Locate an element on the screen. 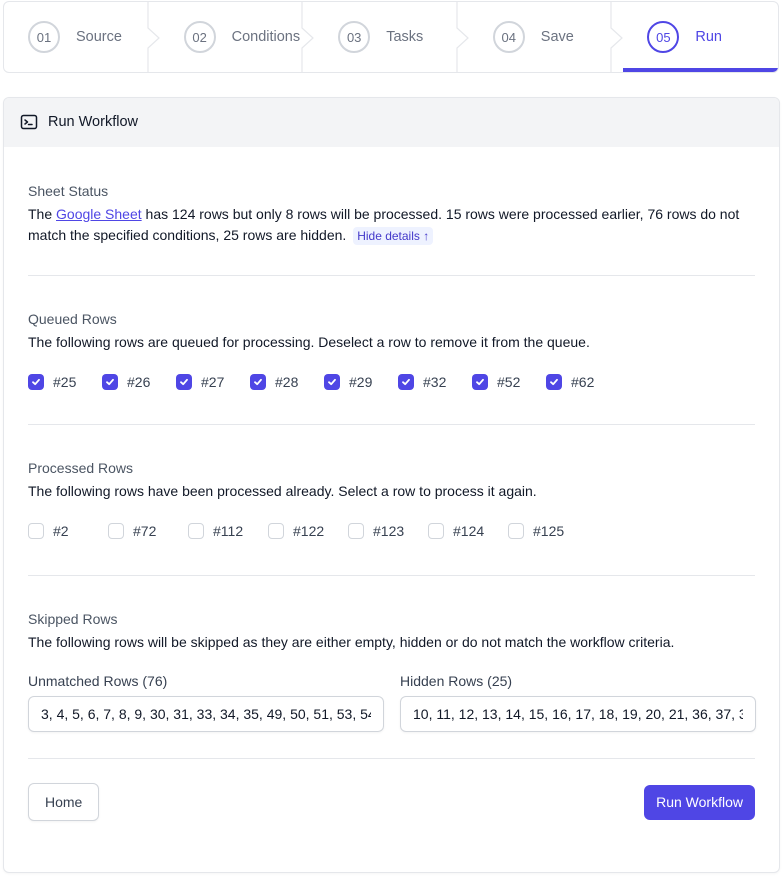 Image resolution: width=782 pixels, height=876 pixels. card-header: Run Workflow is located at coordinates (391, 122).